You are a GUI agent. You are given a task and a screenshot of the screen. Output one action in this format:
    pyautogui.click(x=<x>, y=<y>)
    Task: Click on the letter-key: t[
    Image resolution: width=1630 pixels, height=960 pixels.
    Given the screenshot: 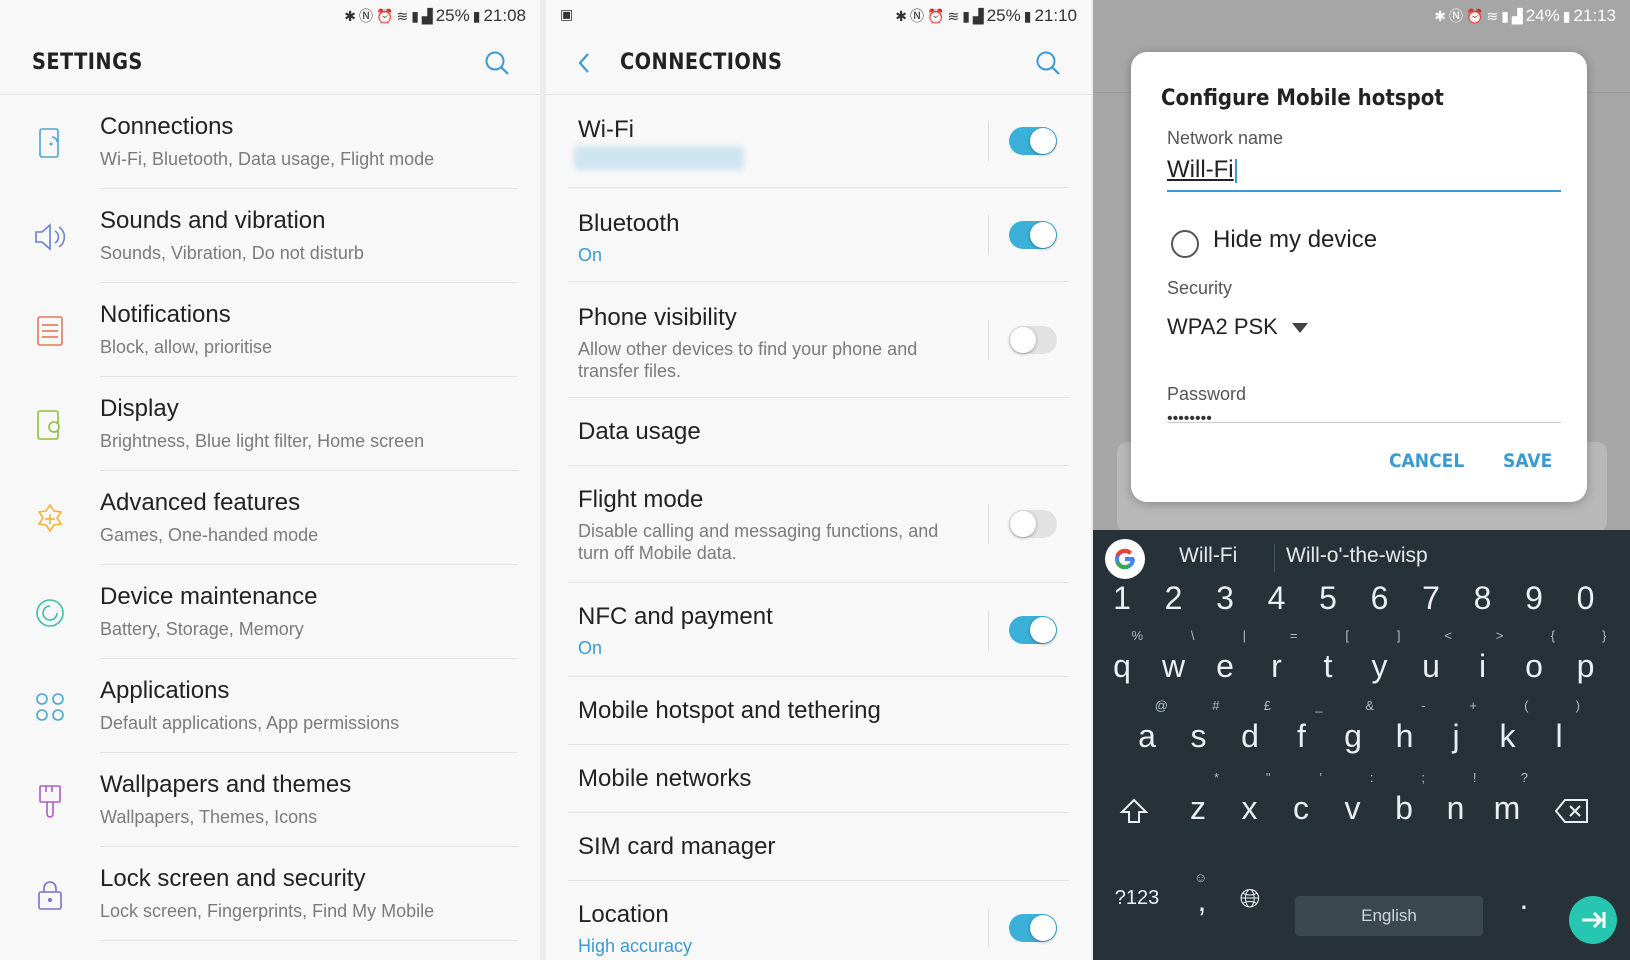 What is the action you would take?
    pyautogui.click(x=1328, y=662)
    